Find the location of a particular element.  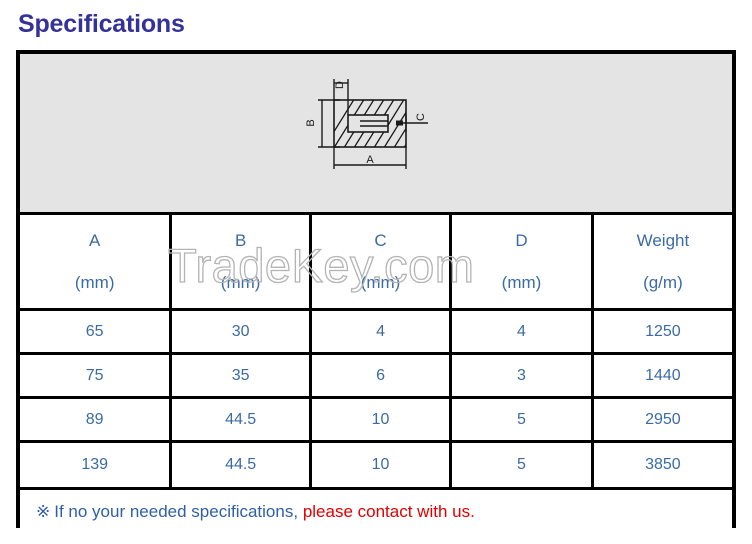

cell-b: 35 is located at coordinates (242, 375).